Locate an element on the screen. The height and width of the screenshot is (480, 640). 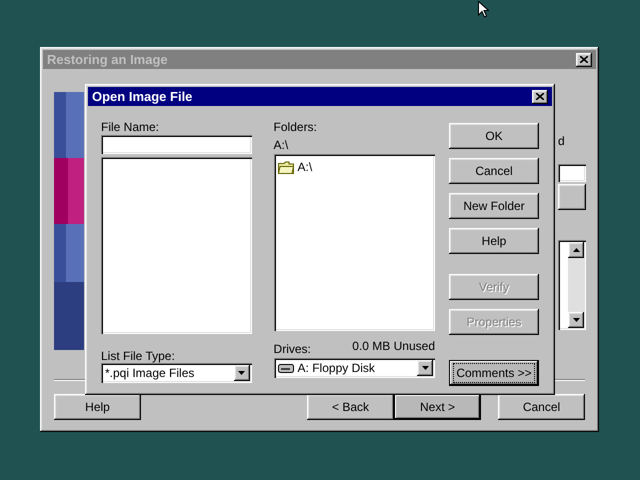
window-title: Restoring an Image is located at coordinates (107, 59).